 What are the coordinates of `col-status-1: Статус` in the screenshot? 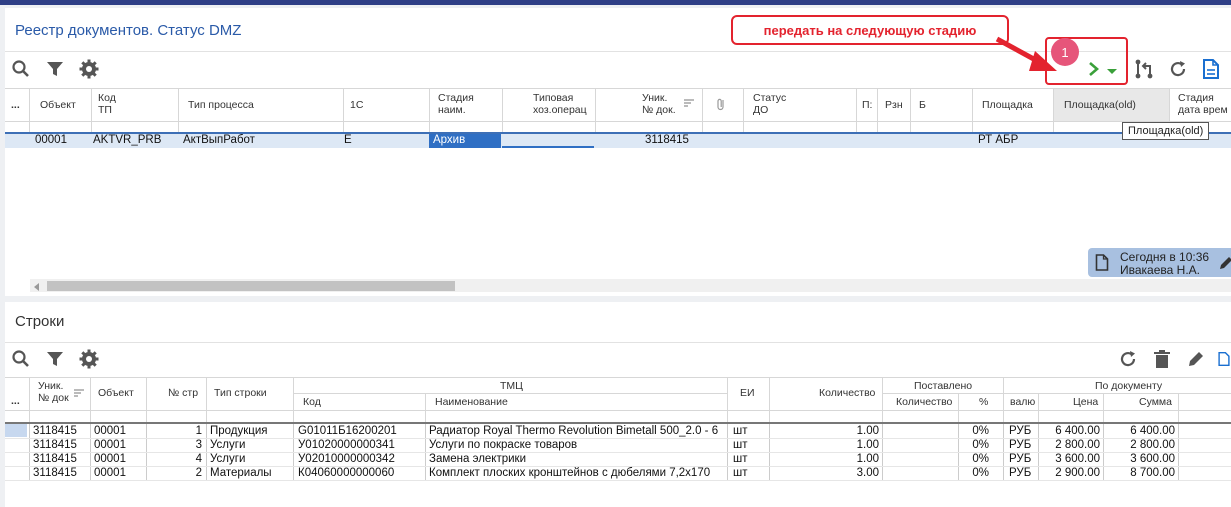 It's located at (769, 98).